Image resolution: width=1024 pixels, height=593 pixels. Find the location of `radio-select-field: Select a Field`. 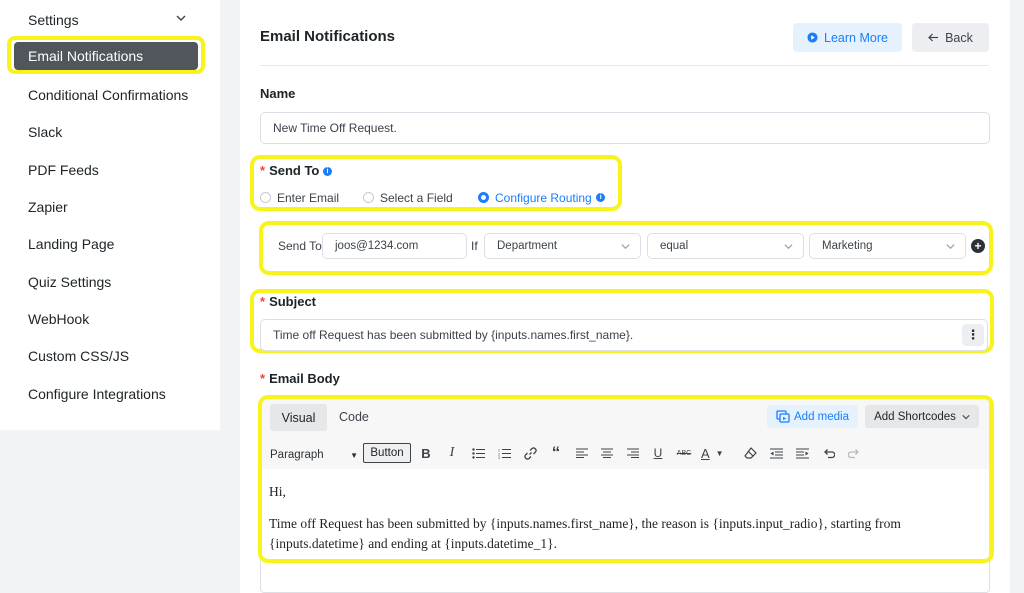

radio-select-field: Select a Field is located at coordinates (408, 198).